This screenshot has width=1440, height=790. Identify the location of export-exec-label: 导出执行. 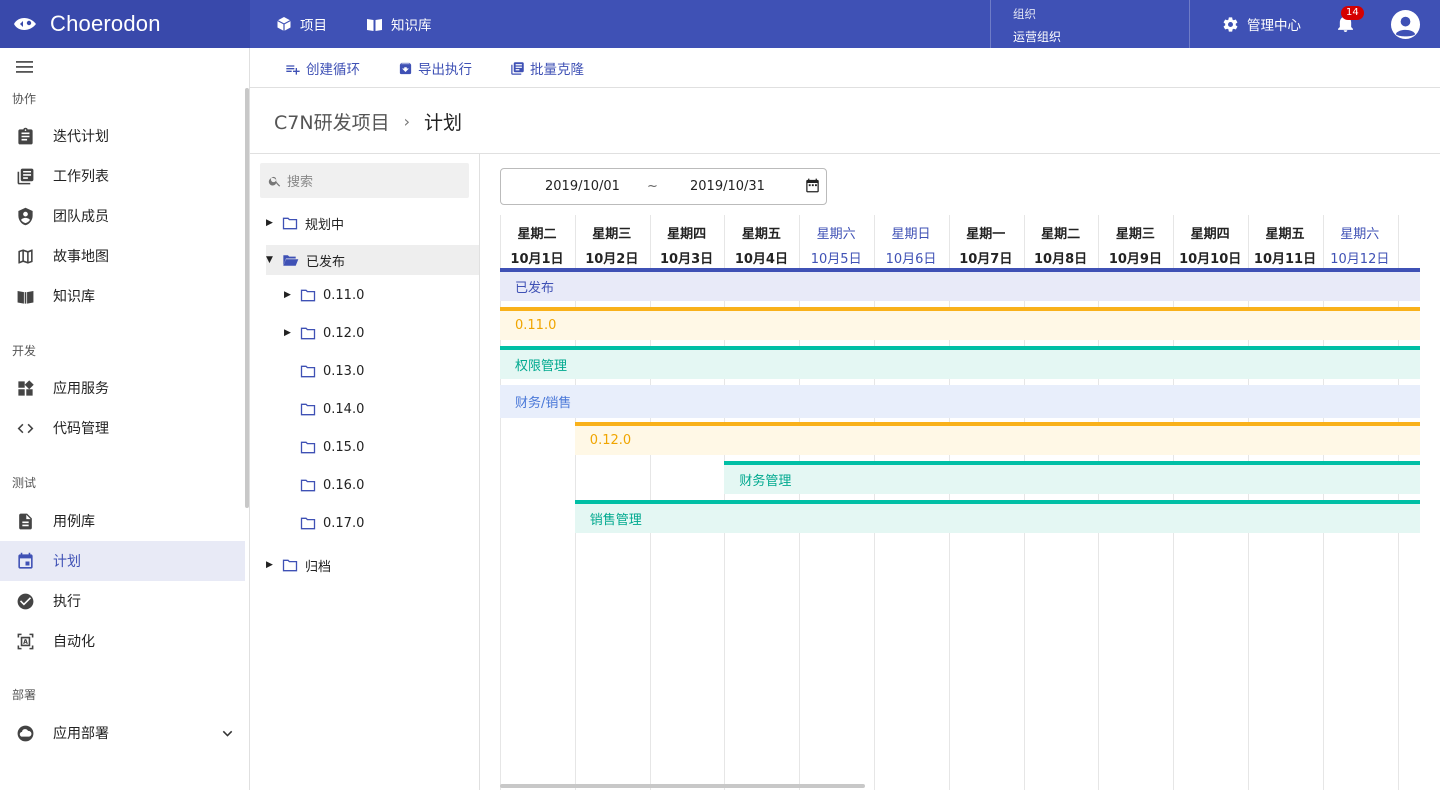
(445, 70).